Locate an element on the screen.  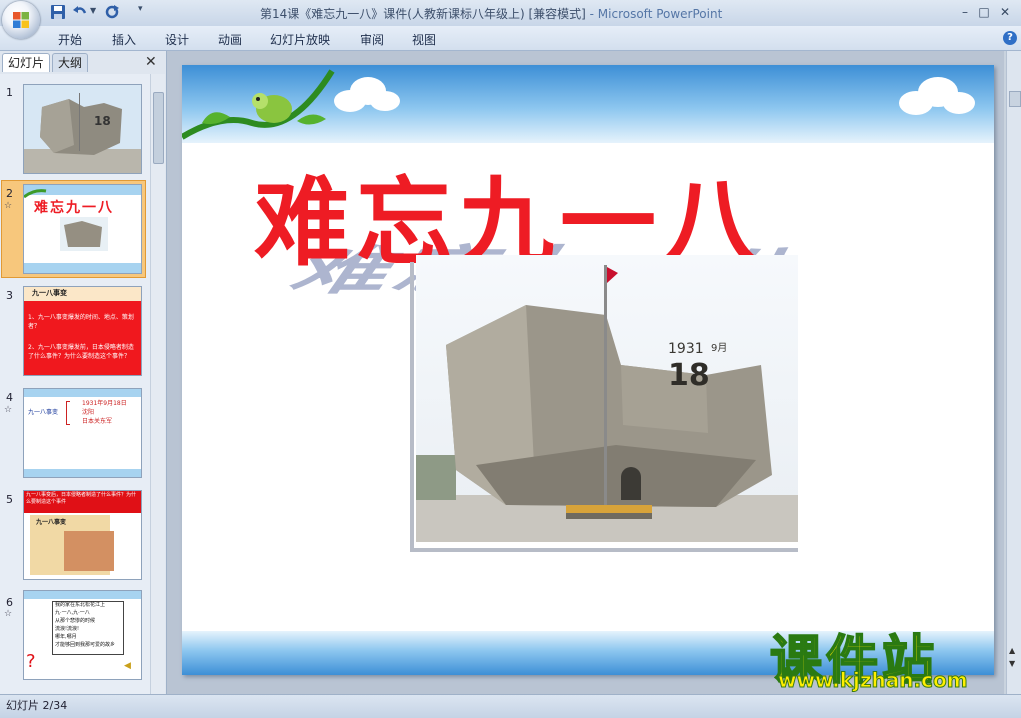
slide-thumbnail: 18 is located at coordinates (82, 129).